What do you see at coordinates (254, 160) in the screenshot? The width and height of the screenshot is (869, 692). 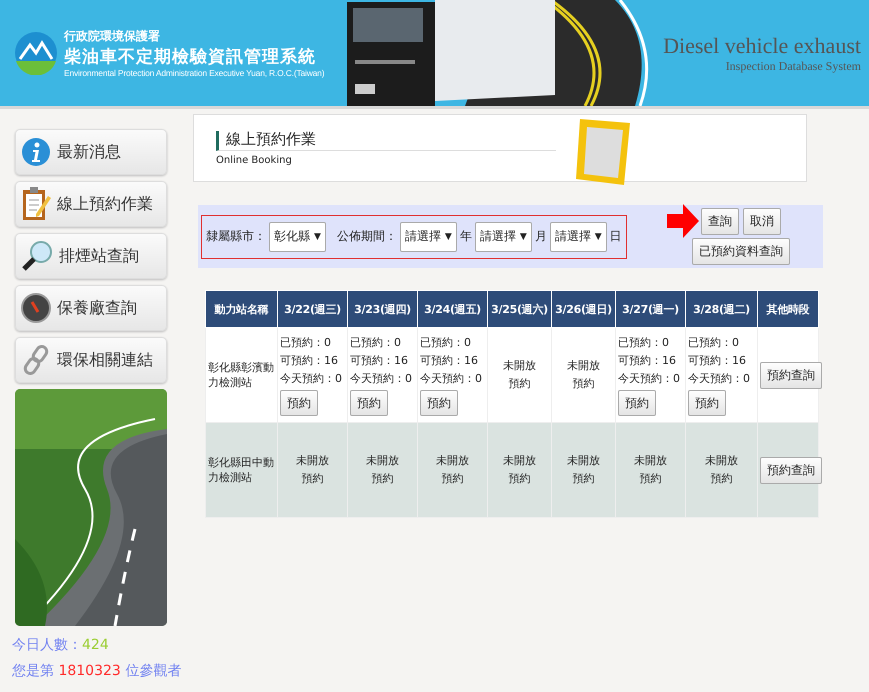 I see `page-subtitle: Online Booking` at bounding box center [254, 160].